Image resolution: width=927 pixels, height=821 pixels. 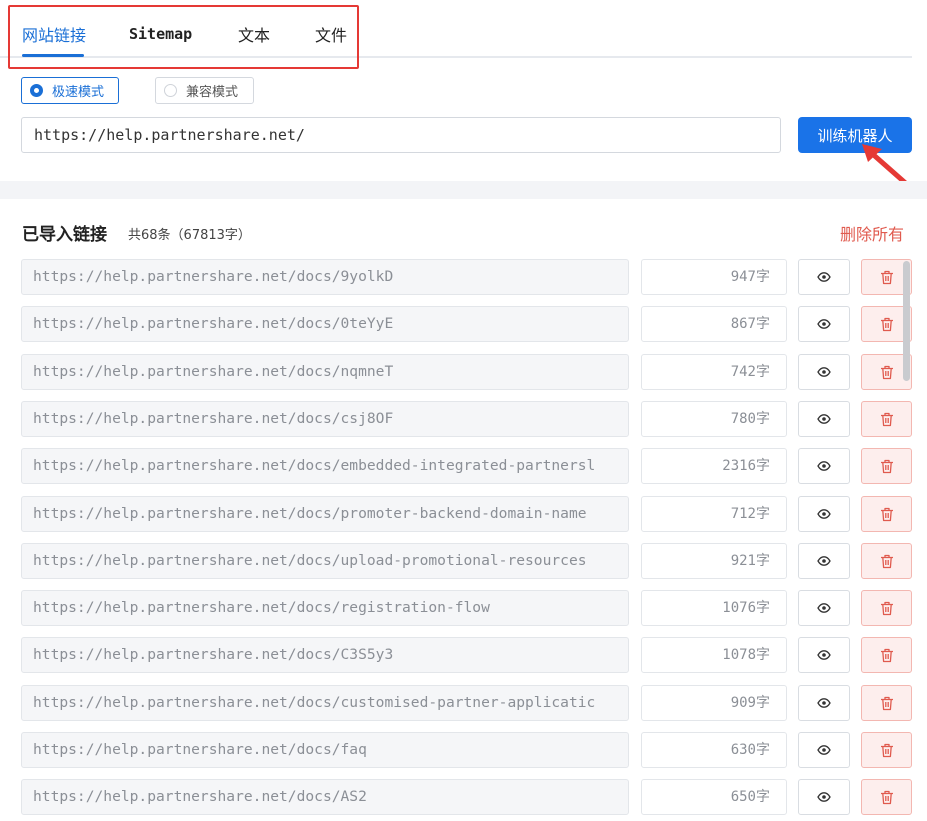 I want to click on link-char-count: 742字, so click(x=714, y=372).